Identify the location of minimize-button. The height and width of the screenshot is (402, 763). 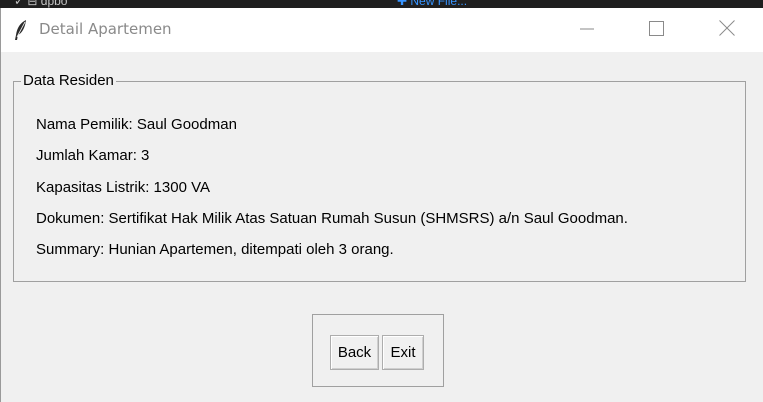
(587, 30).